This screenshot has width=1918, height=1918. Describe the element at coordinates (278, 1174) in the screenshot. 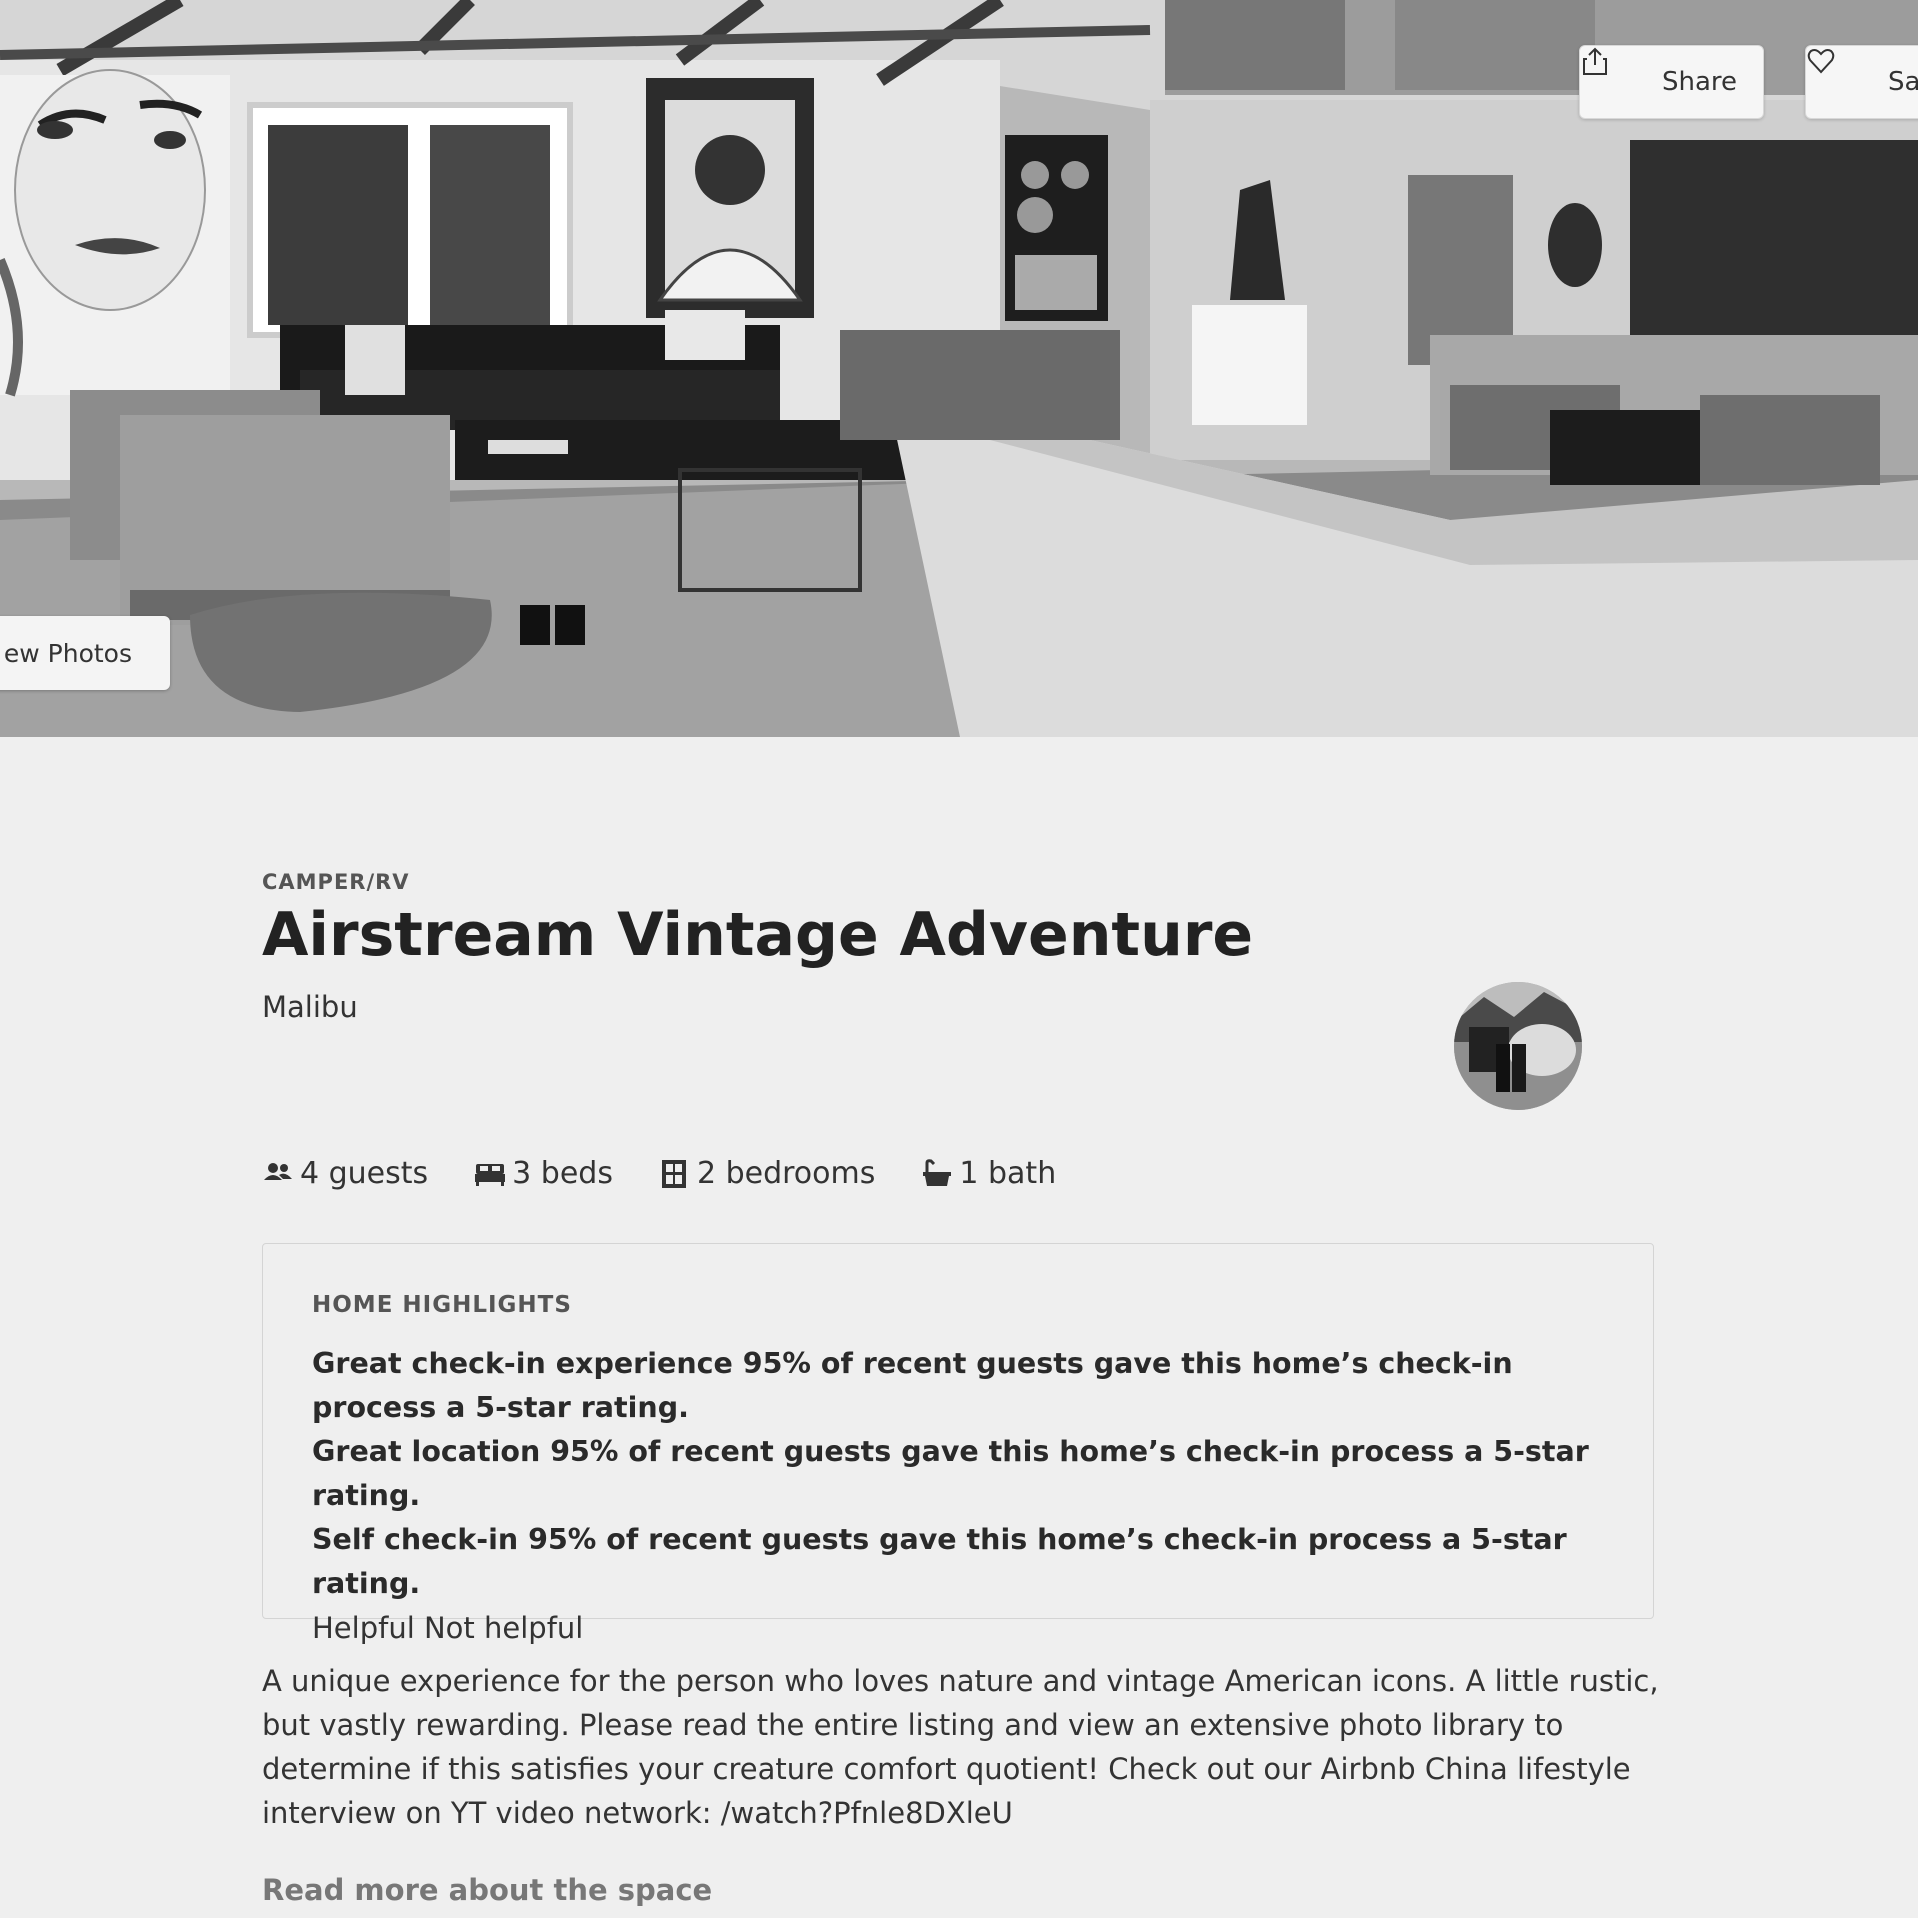

I see `guests-icon` at that location.